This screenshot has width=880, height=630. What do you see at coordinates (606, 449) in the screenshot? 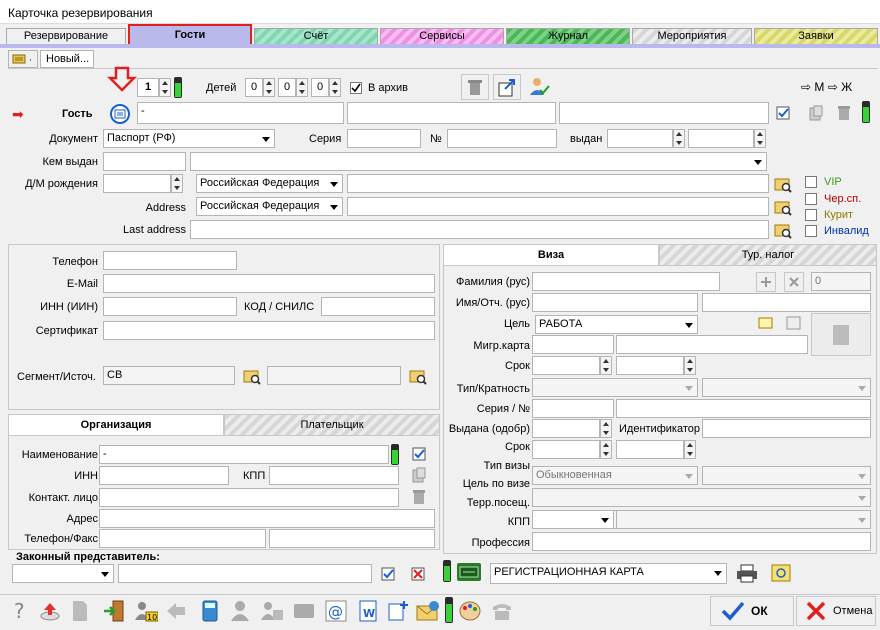
I see `visa-term-from-spinner` at bounding box center [606, 449].